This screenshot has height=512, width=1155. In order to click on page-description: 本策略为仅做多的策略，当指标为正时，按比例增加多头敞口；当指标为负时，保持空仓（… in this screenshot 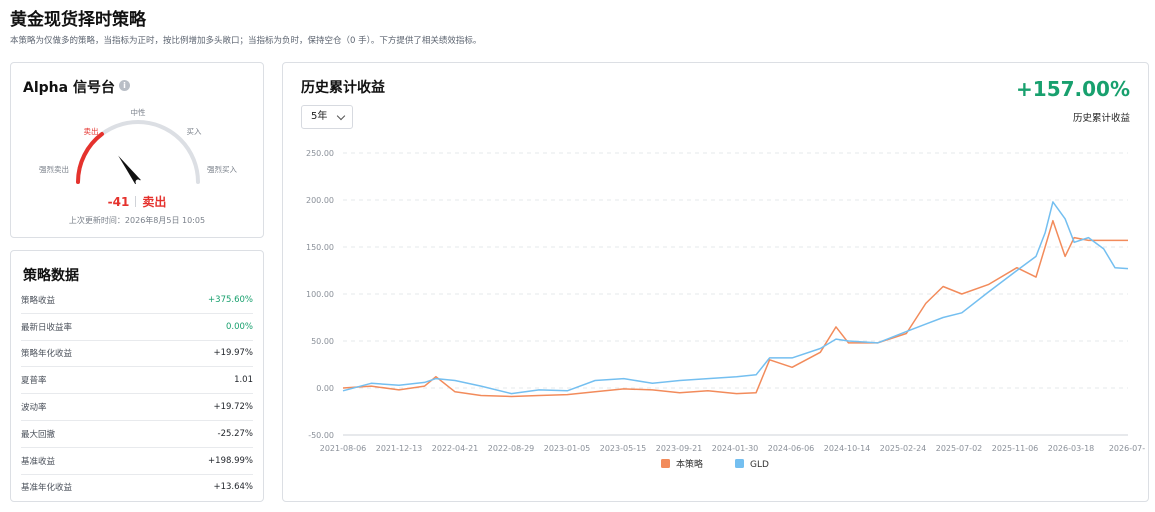, I will do `click(246, 41)`.